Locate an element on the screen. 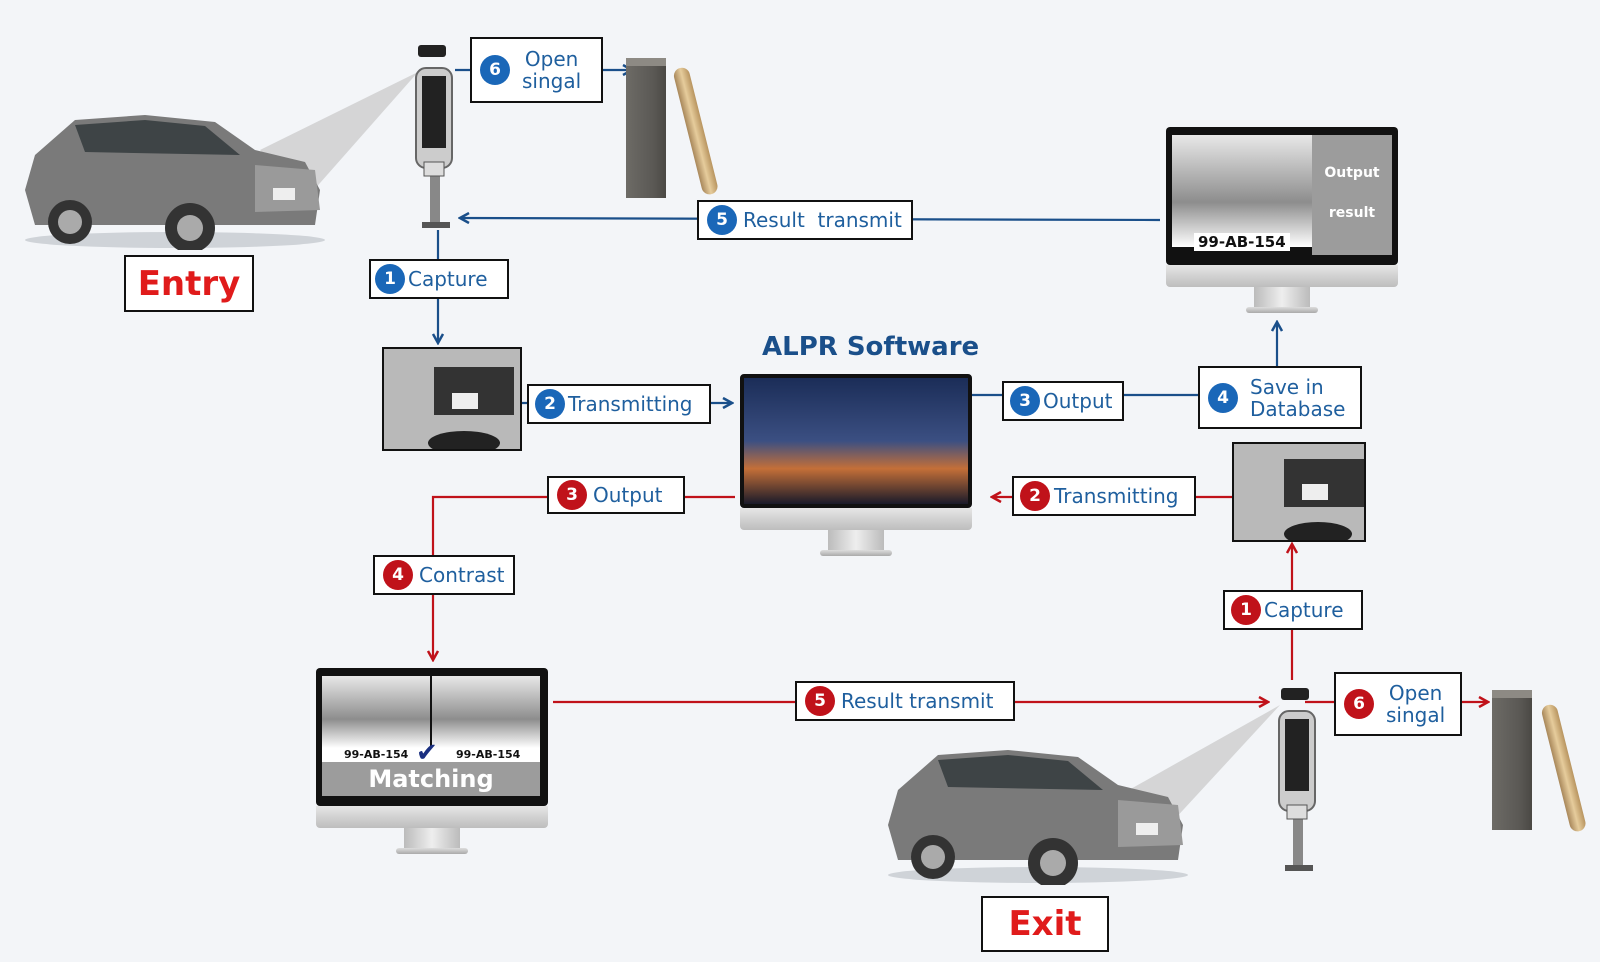  output-result-panel: Output result is located at coordinates (1352, 195).